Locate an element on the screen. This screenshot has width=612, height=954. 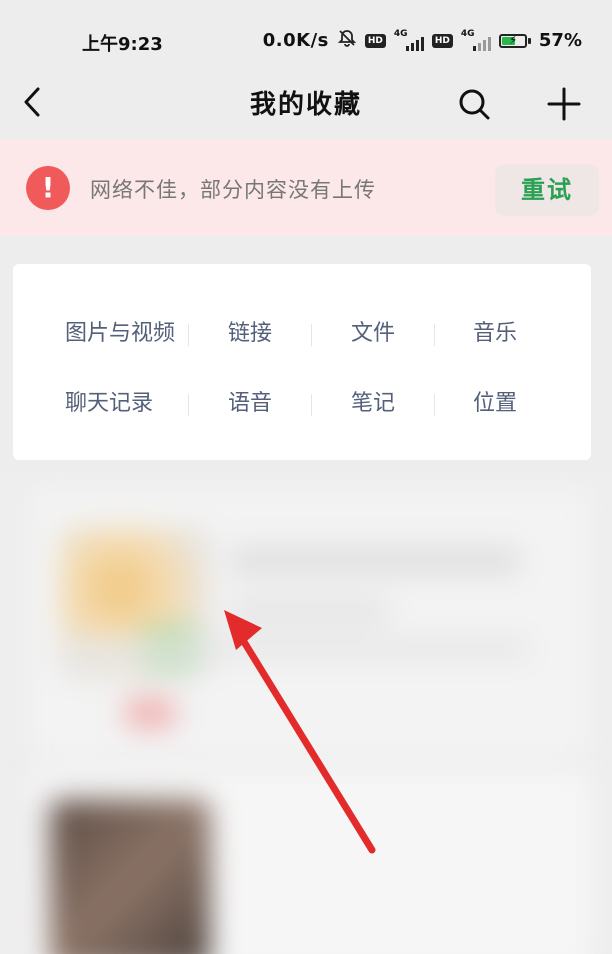
category-chat-history: 聊天记录 is located at coordinates (126, 404).